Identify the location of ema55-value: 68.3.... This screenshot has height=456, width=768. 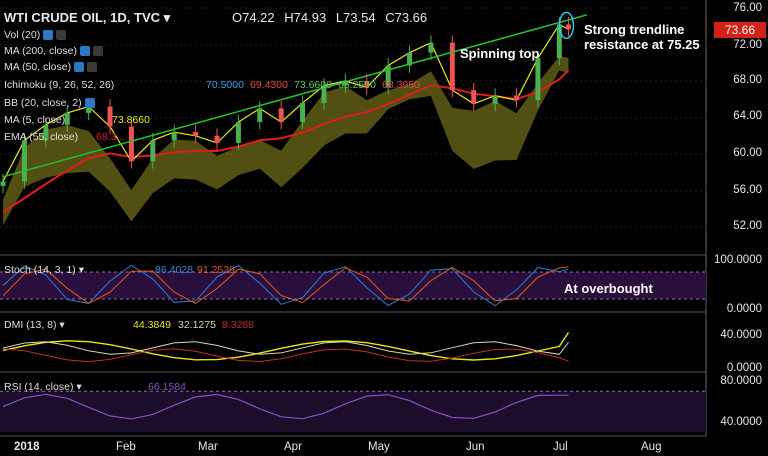
(111, 137).